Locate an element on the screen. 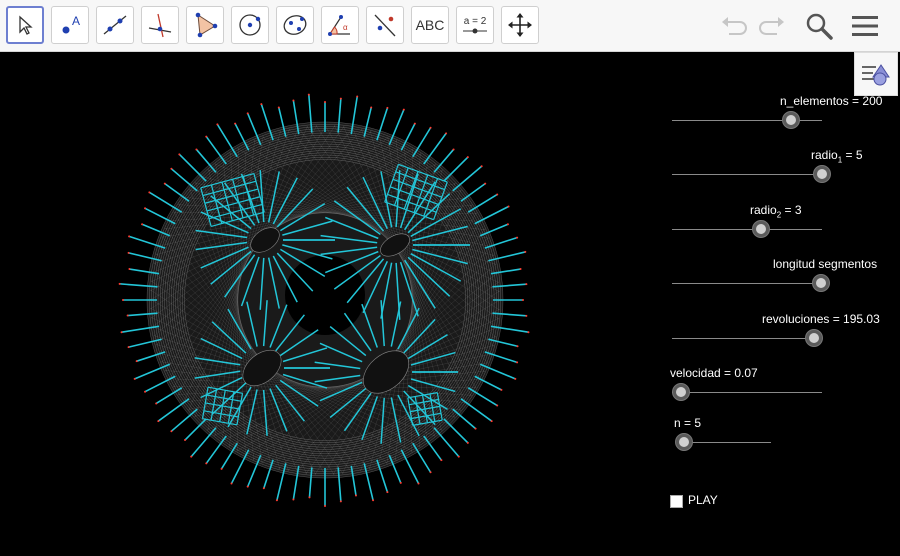 The image size is (900, 556). reflect-tool-button is located at coordinates (385, 25).